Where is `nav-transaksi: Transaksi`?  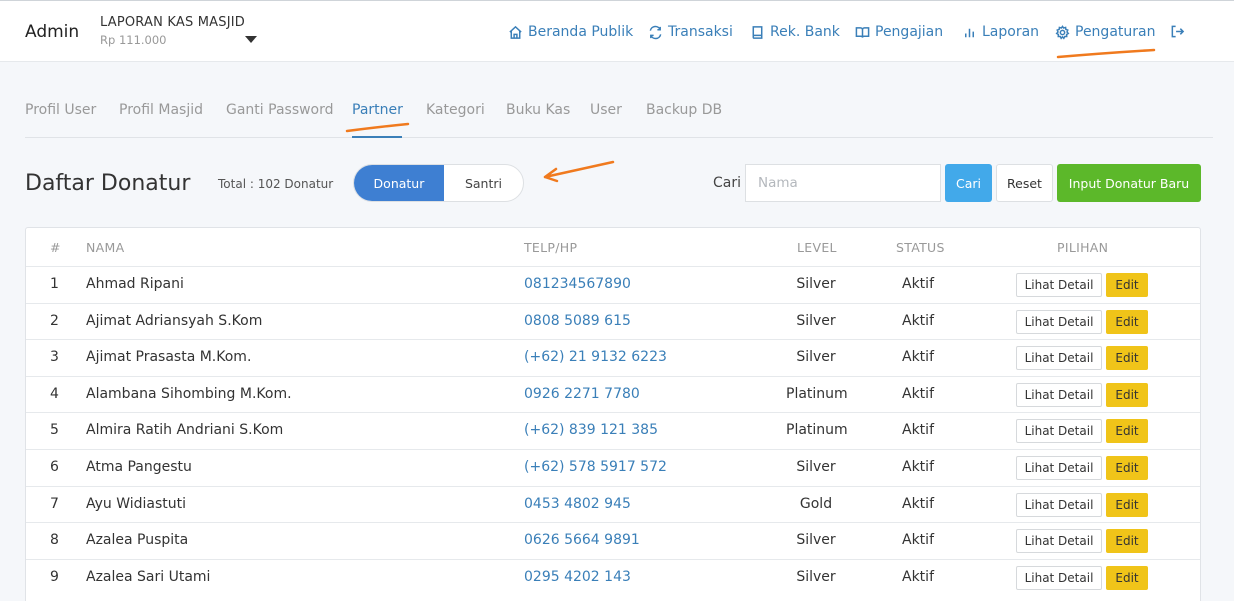
nav-transaksi: Transaksi is located at coordinates (690, 32).